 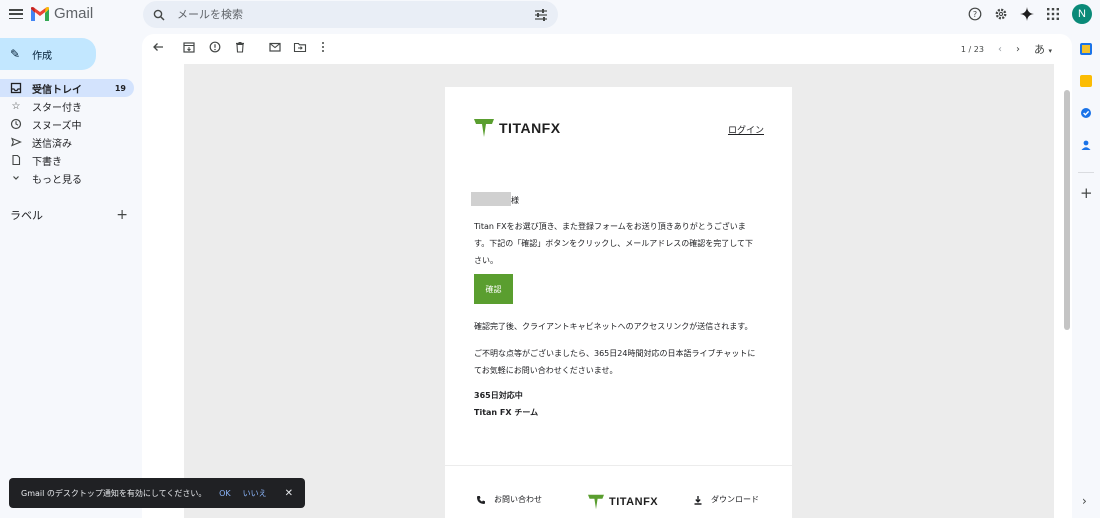 I want to click on inbox-icon, so click(x=16, y=88).